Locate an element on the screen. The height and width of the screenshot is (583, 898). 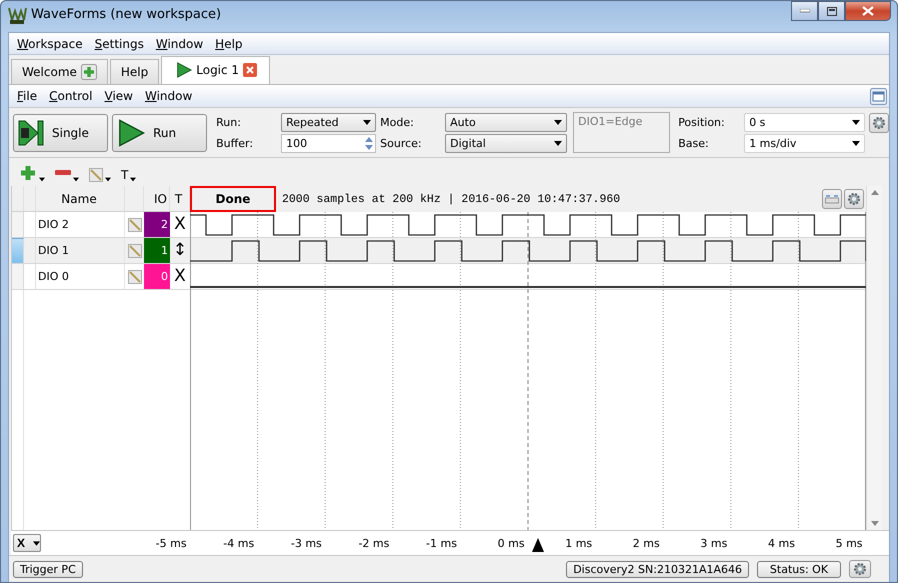
acquisition-info: 2000 samples at 200 kHz | 2016-06-20 10:47:37.960 is located at coordinates (451, 199).